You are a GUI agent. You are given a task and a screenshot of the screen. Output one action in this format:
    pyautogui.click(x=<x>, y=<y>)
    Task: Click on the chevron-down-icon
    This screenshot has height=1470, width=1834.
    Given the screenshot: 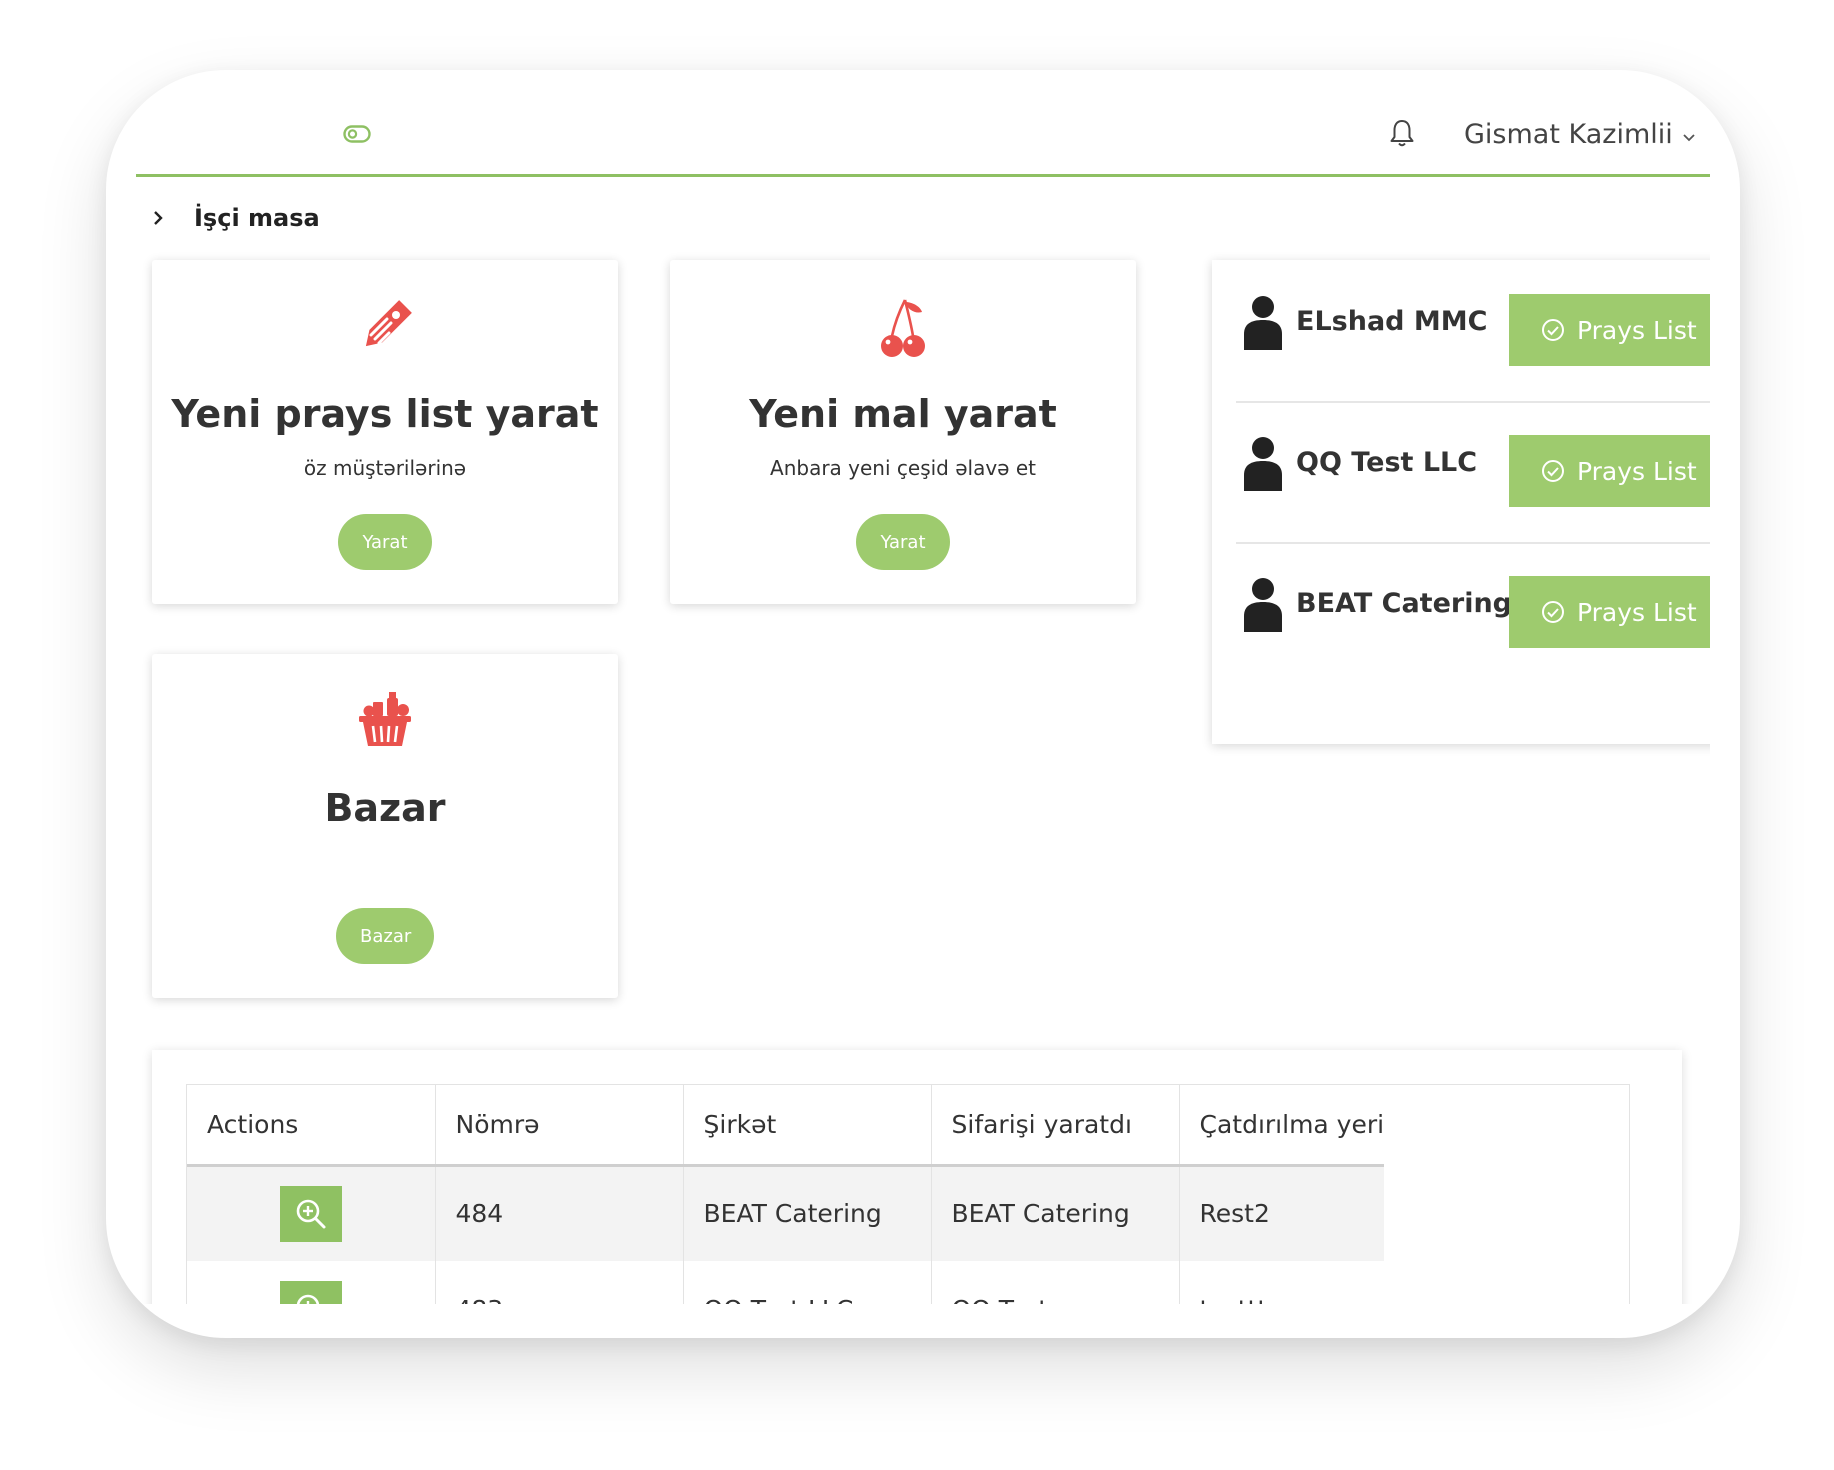 What is the action you would take?
    pyautogui.click(x=1689, y=137)
    